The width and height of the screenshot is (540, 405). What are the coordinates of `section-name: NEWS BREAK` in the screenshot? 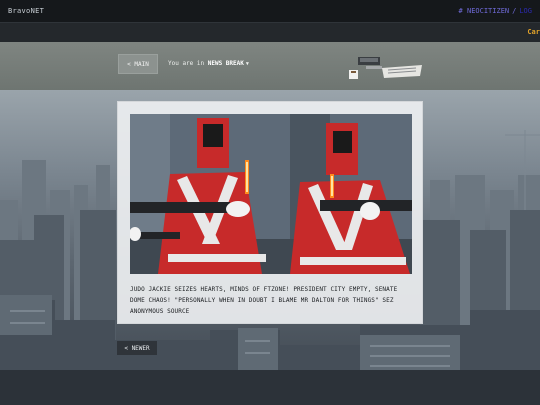 It's located at (226, 63).